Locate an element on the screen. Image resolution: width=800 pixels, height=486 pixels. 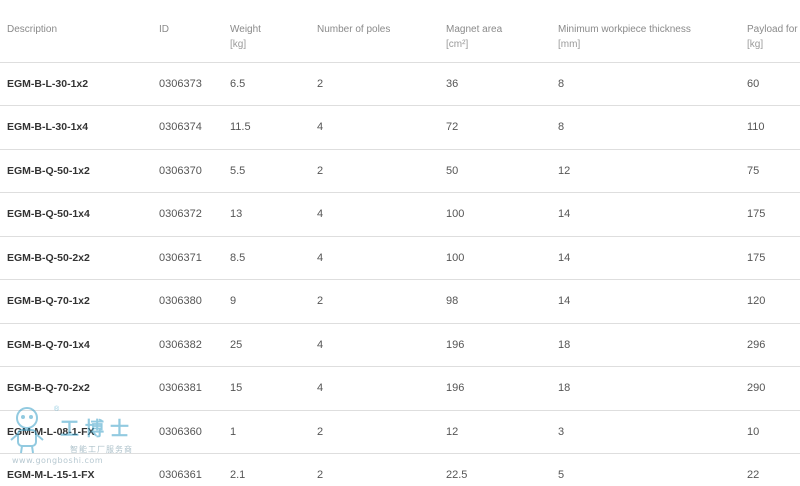
table-row: EGM-B-Q-50-1x2 0306370 5.5 2 50 12 75 is located at coordinates (400, 171).